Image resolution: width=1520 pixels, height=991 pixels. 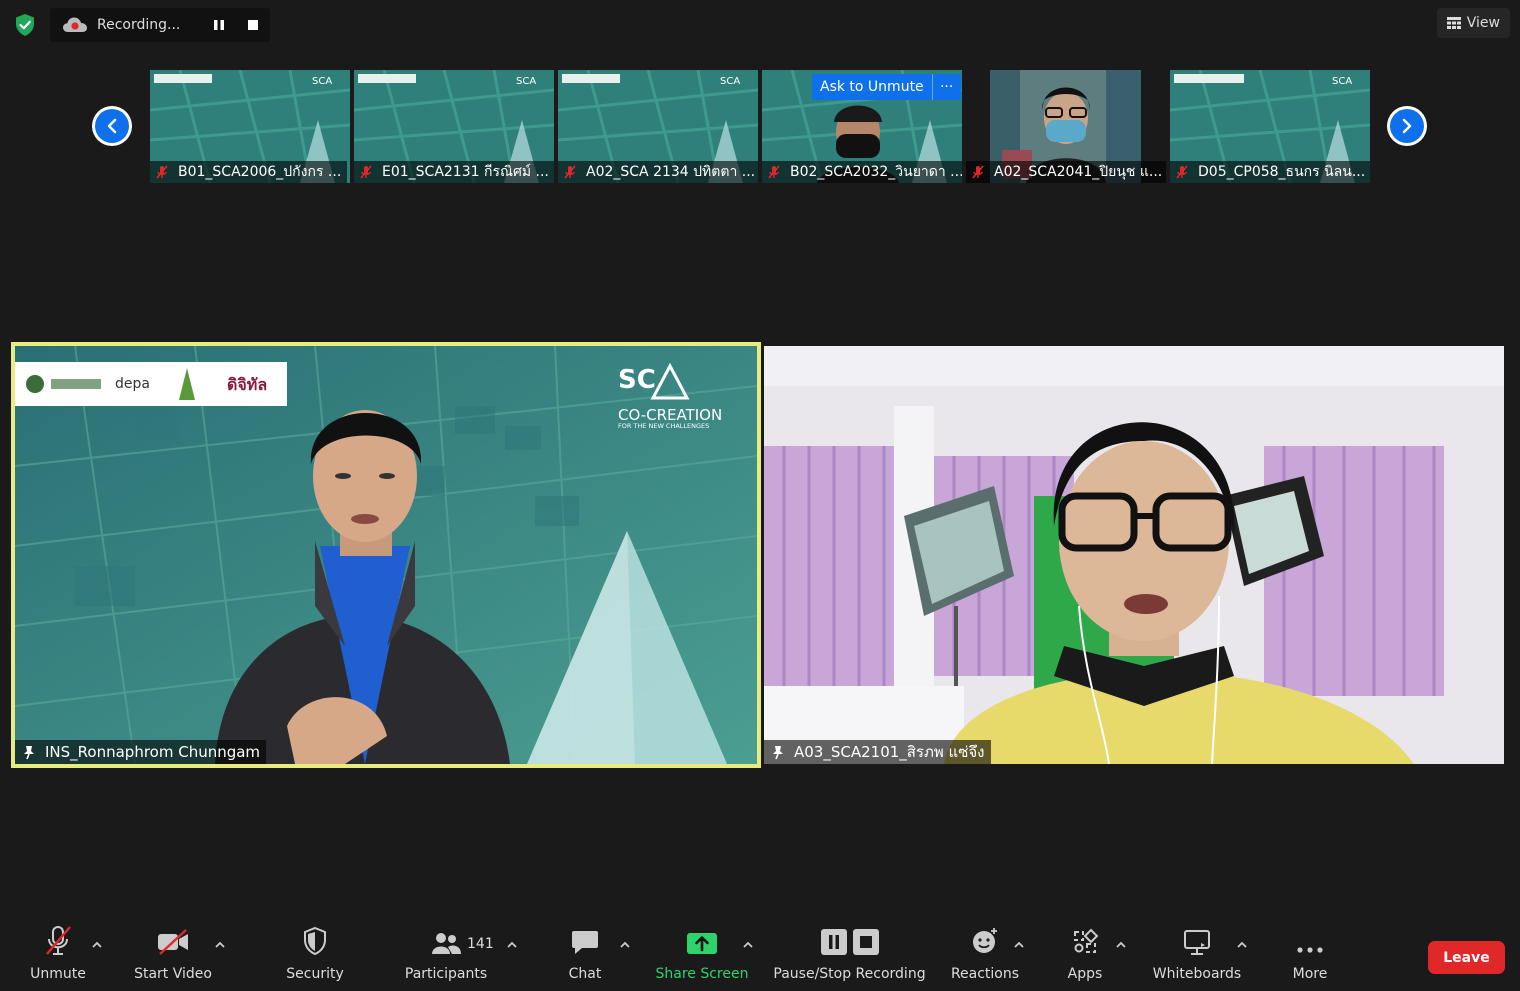 I want to click on share-screen-arrow-icon, so click(x=702, y=943).